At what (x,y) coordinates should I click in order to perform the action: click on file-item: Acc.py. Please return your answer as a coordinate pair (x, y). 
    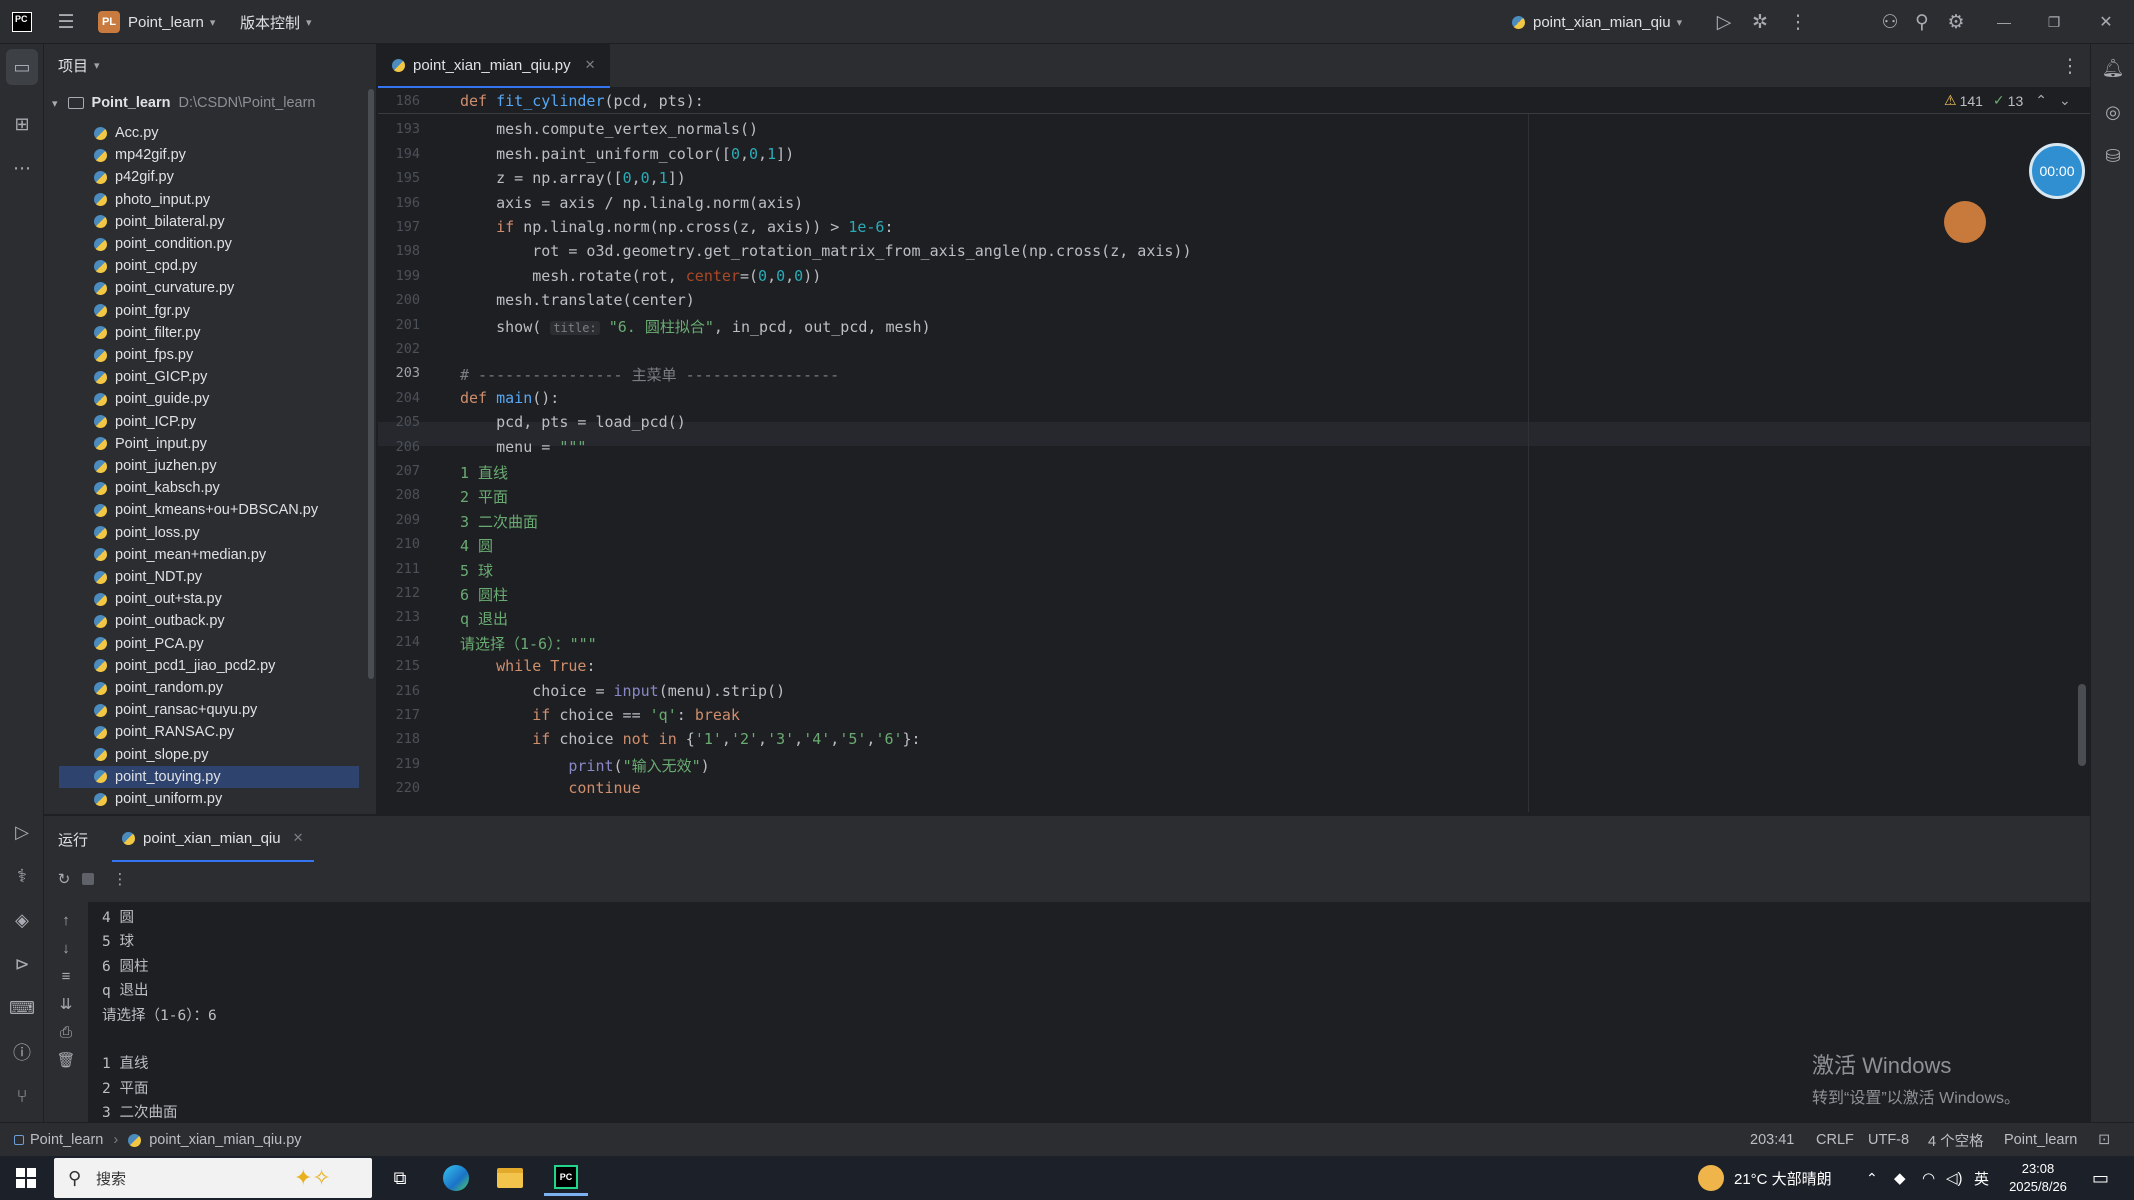
    Looking at the image, I should click on (234, 133).